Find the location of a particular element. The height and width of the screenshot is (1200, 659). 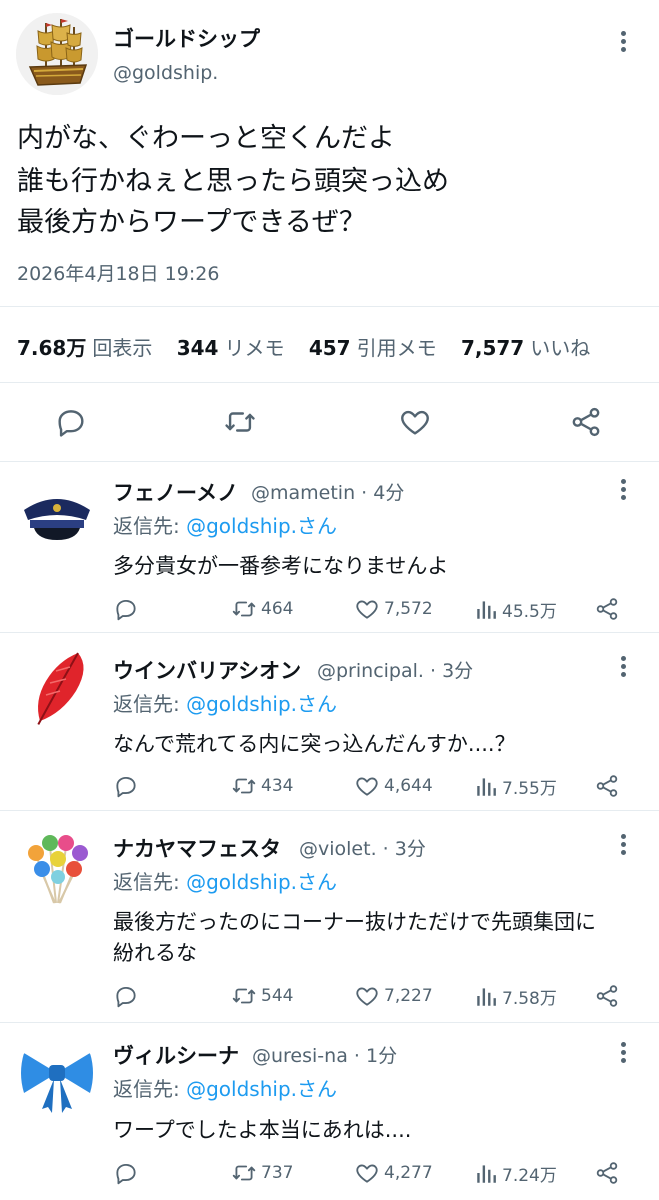

views-count: 7.24万 is located at coordinates (529, 1175).